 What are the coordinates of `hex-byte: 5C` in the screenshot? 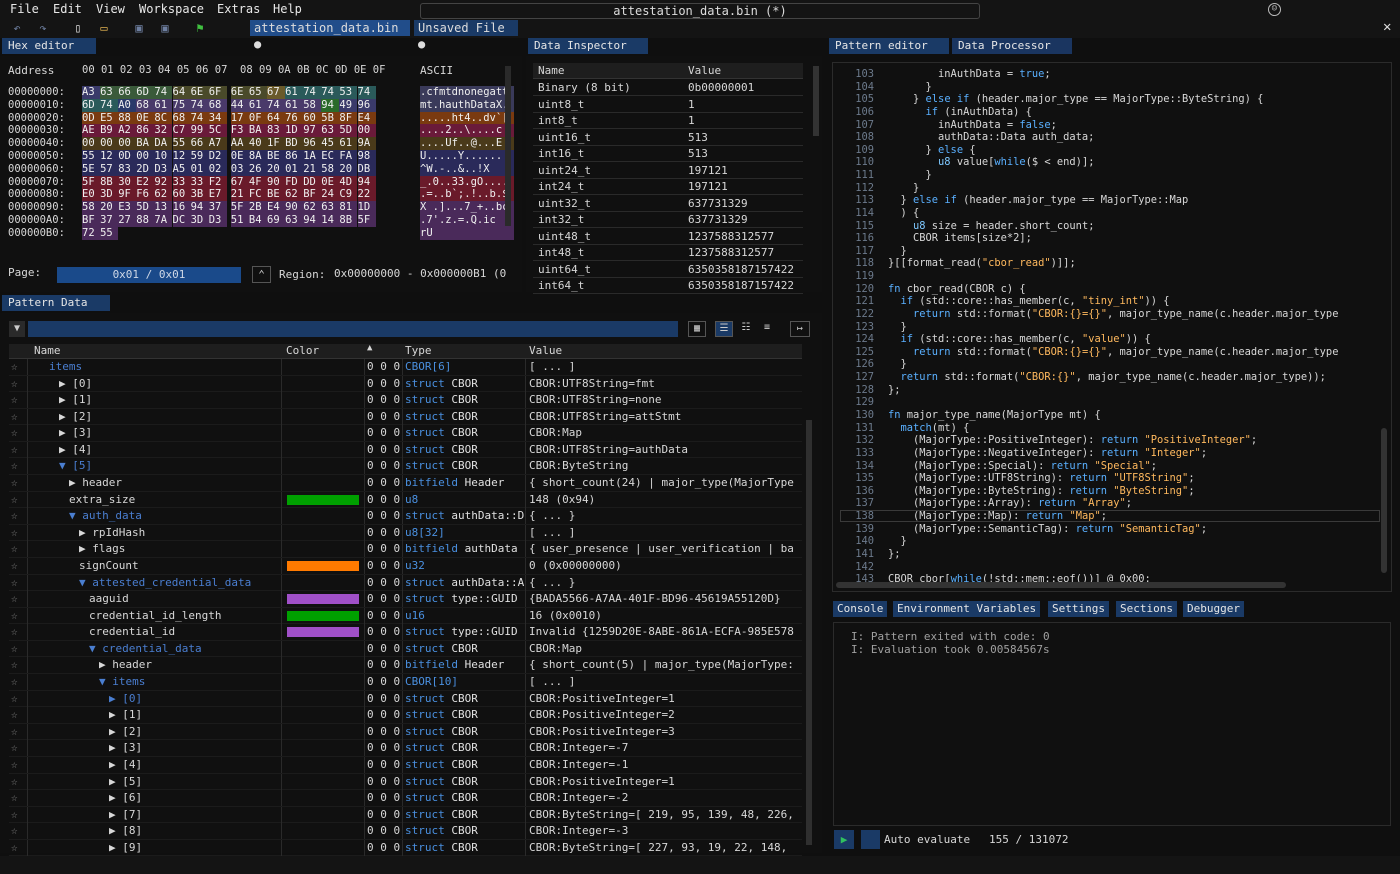 It's located at (217, 131).